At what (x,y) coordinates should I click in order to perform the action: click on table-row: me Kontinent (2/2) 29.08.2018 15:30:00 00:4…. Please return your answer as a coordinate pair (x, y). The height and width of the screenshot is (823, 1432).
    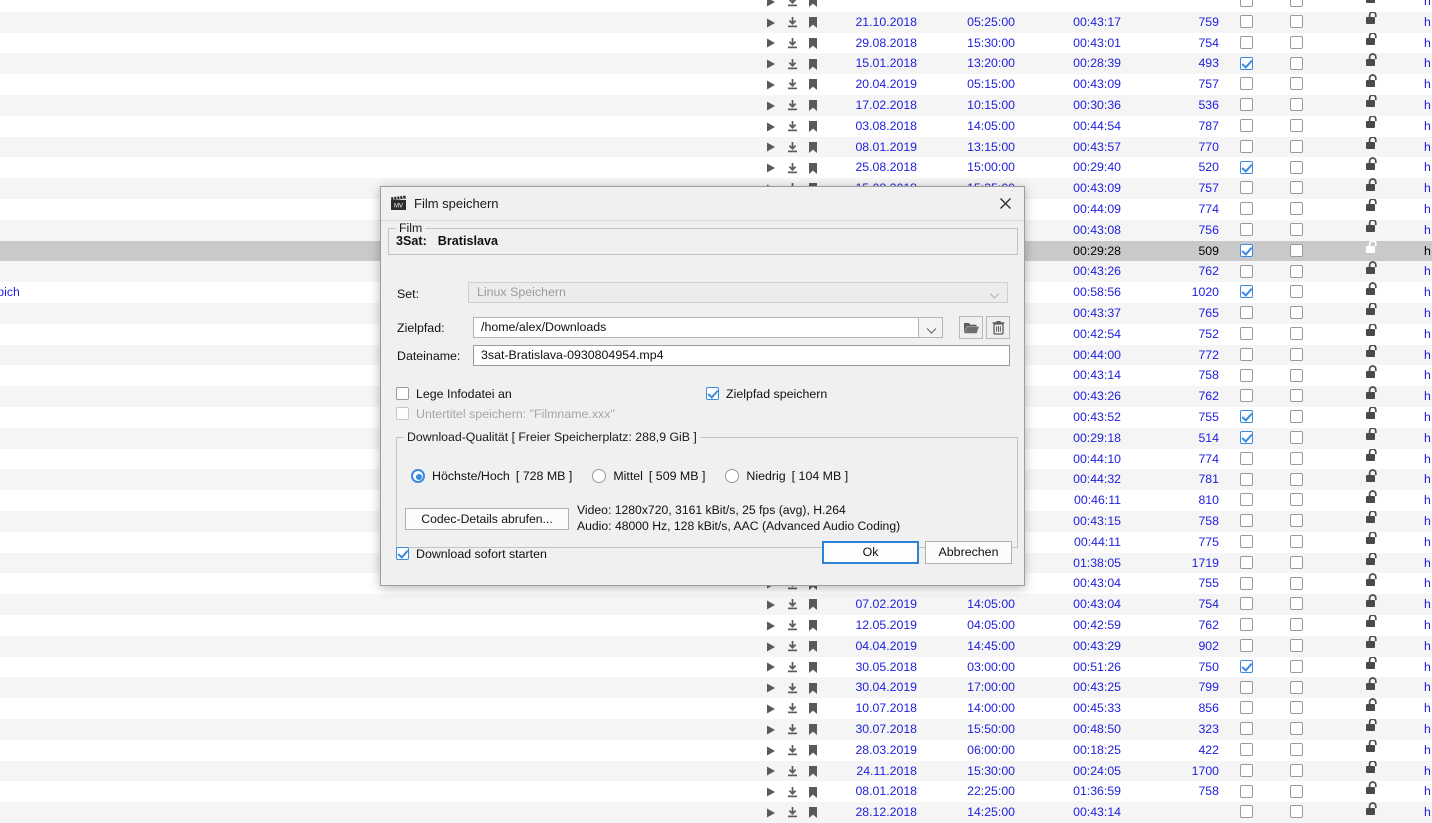
    Looking at the image, I should click on (716, 43).